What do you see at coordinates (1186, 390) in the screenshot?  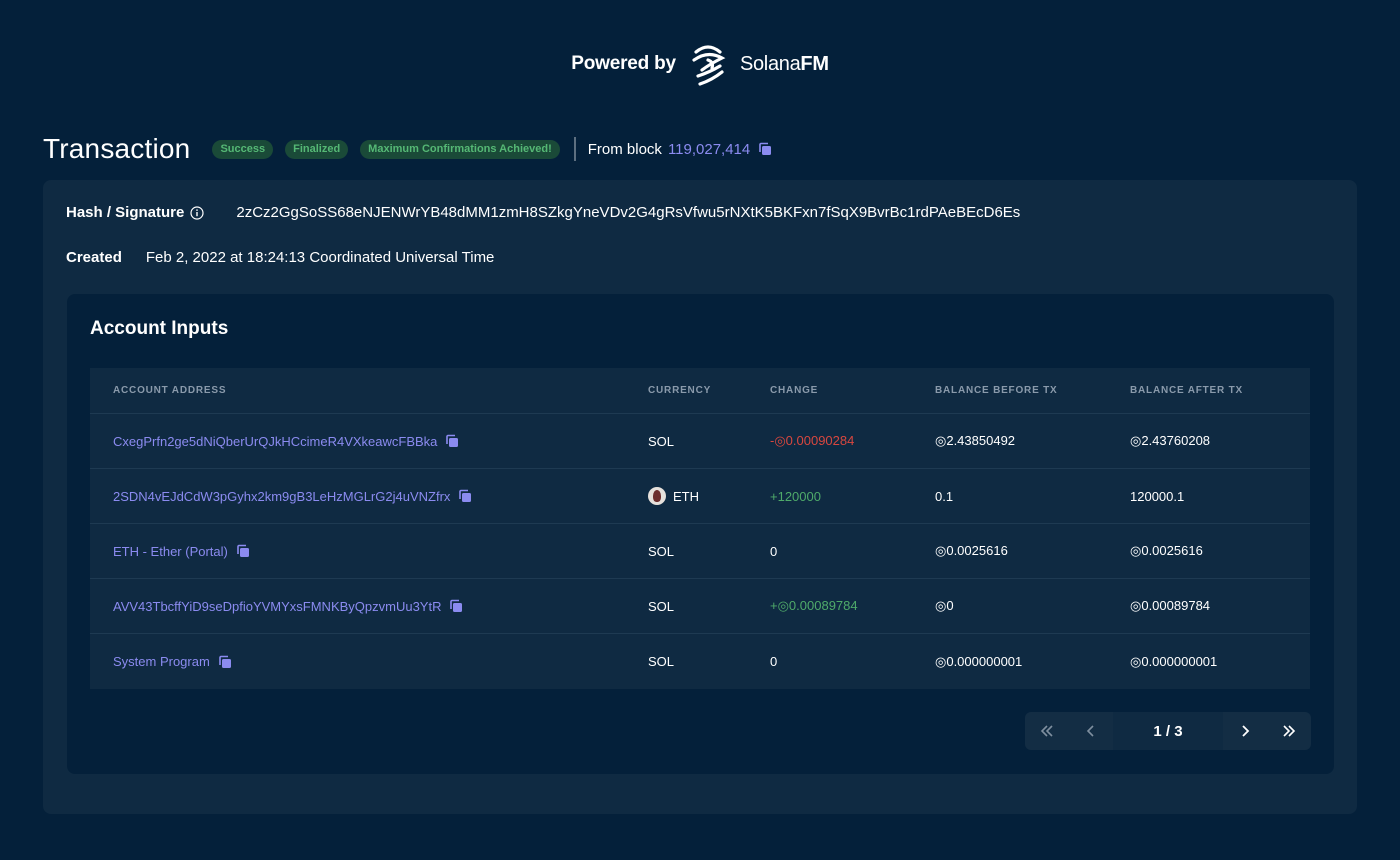 I see `column-header-balance-after: BALANCE AFTER TX` at bounding box center [1186, 390].